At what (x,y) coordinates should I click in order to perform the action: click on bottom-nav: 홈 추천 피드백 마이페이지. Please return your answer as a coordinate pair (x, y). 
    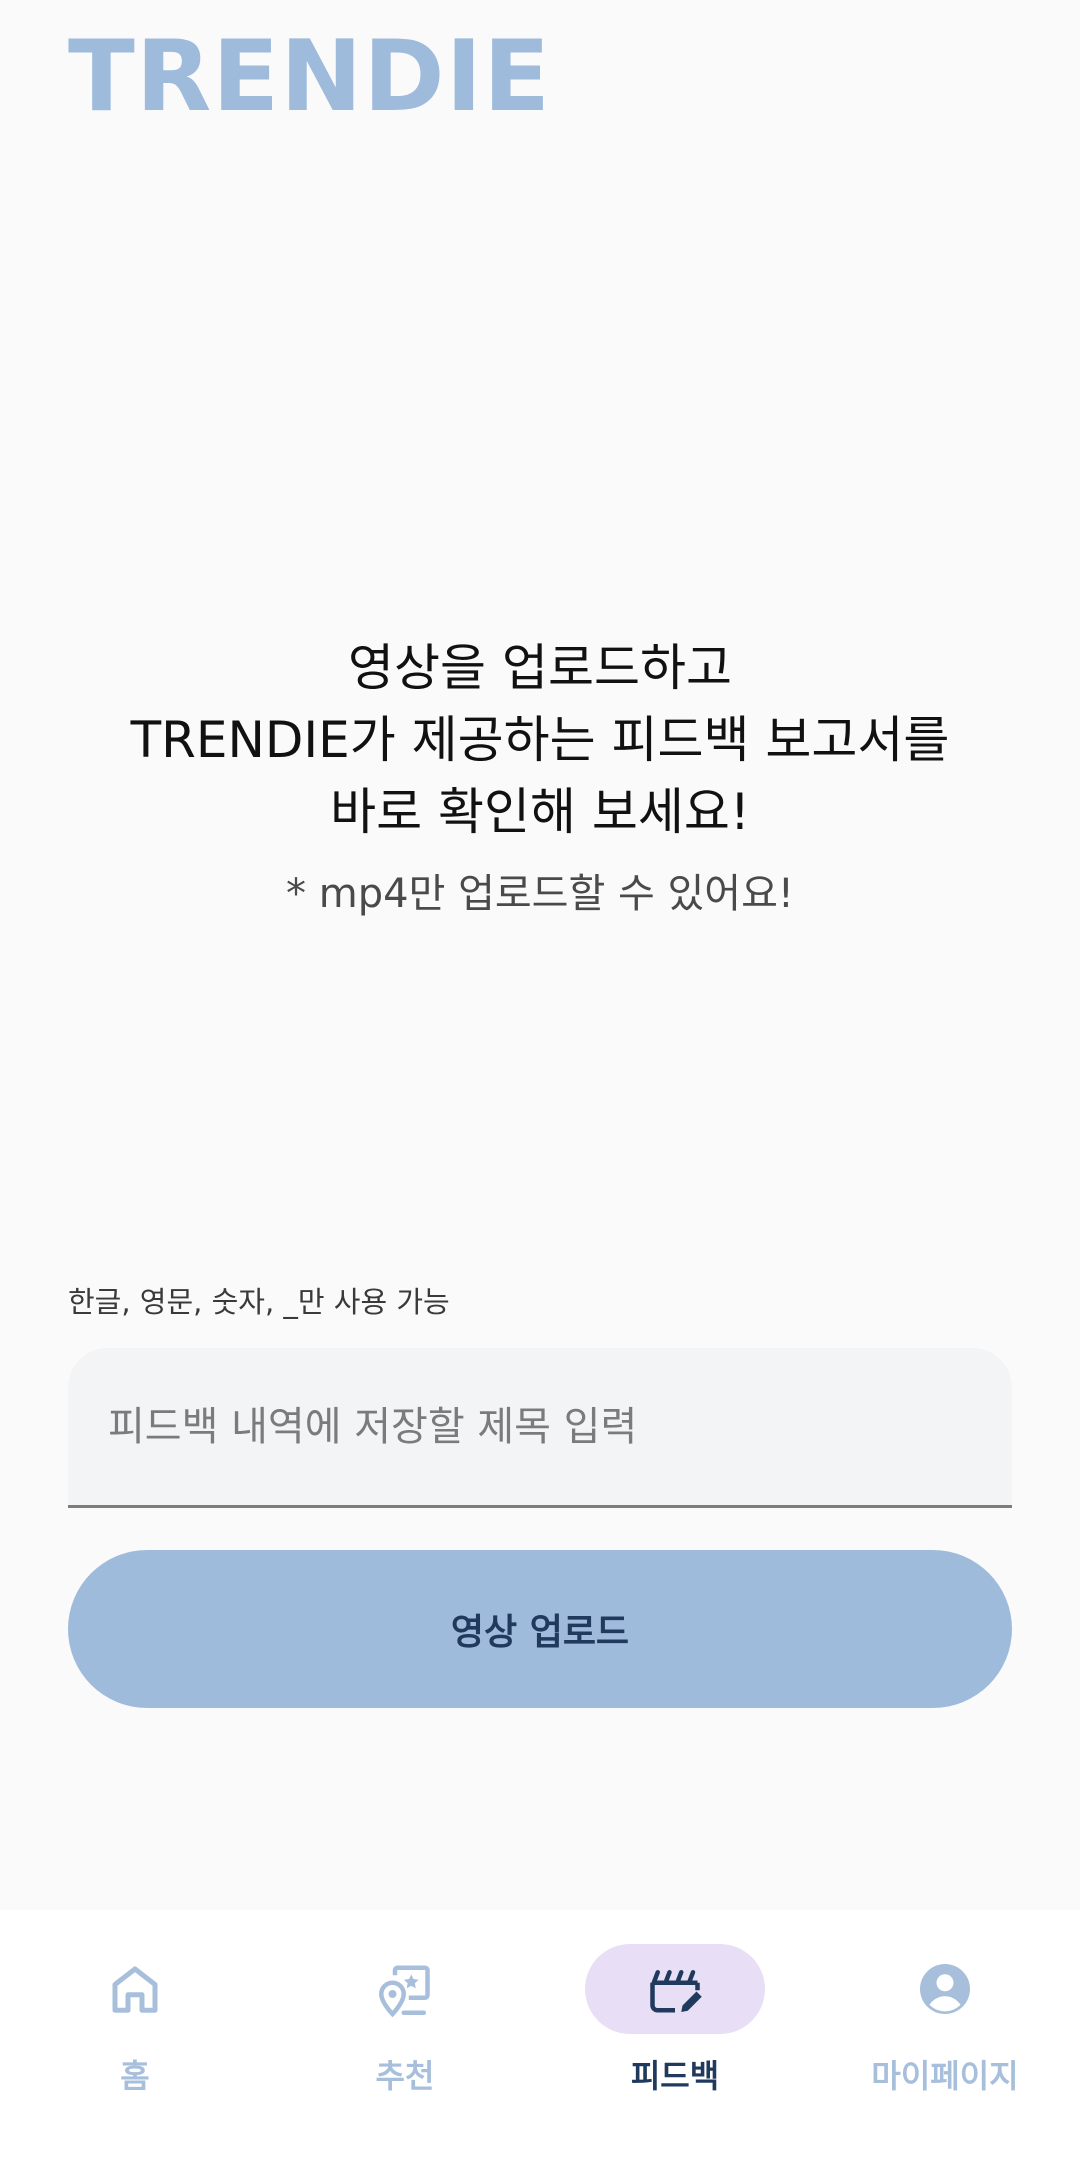
    Looking at the image, I should click on (540, 2042).